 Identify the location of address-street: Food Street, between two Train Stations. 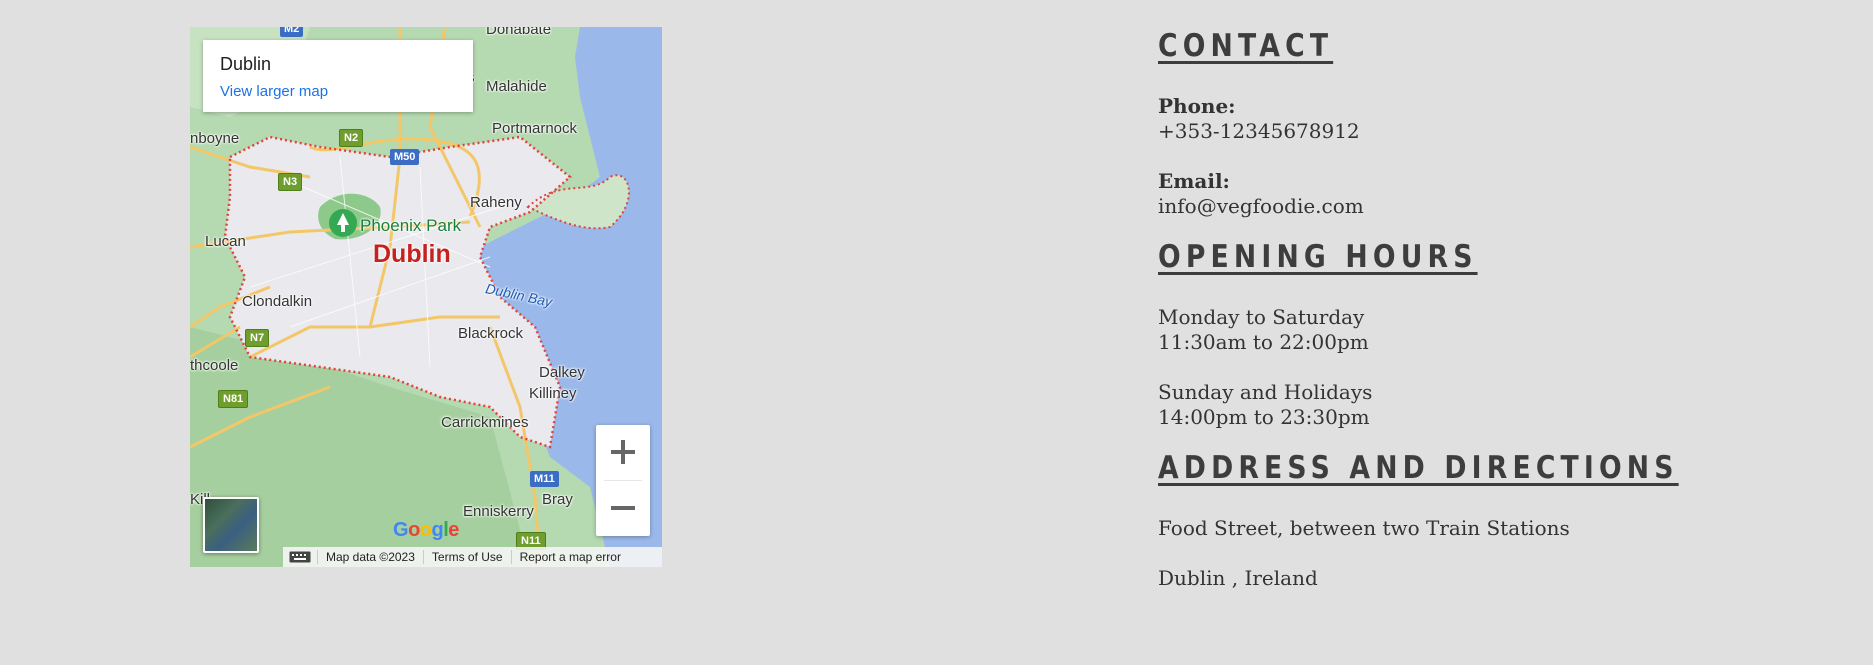
(1364, 528).